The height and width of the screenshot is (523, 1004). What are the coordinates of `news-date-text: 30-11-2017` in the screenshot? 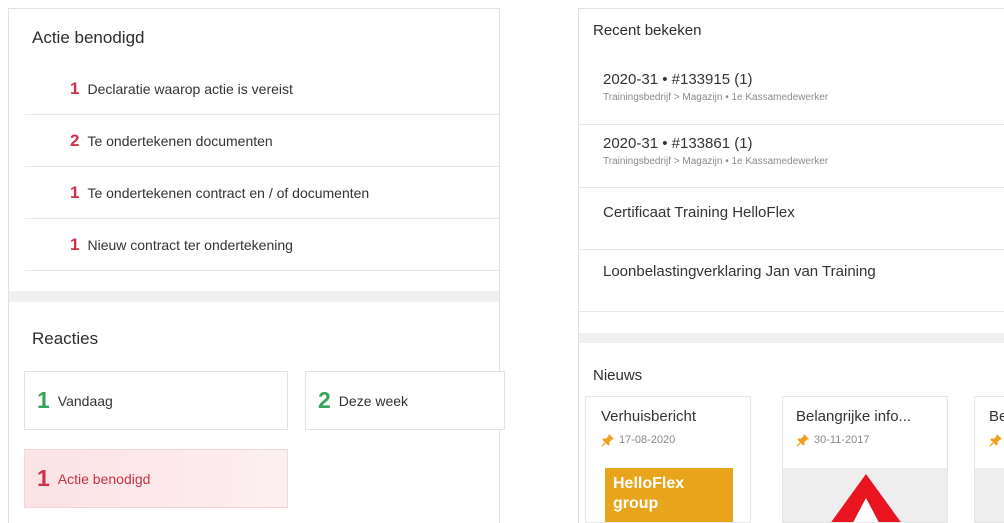 It's located at (842, 440).